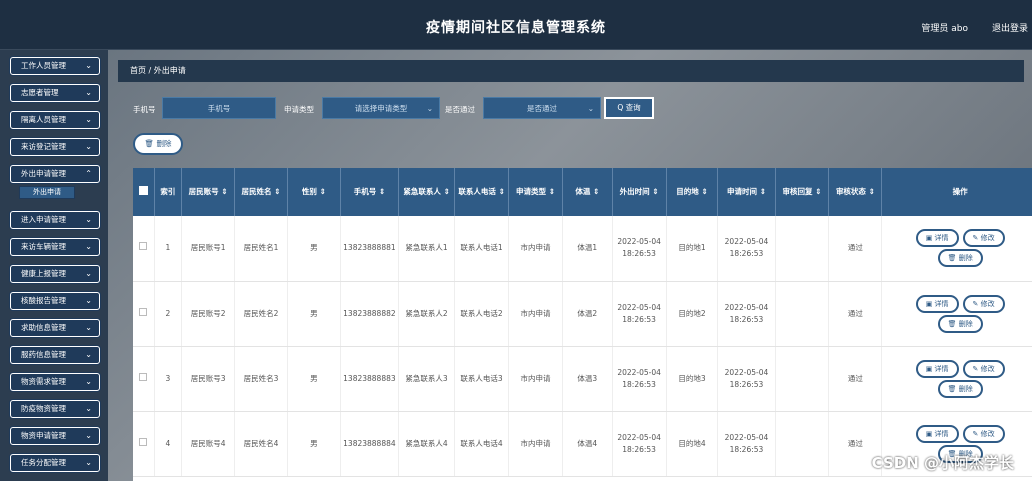 The height and width of the screenshot is (481, 1032). I want to click on sidebar-item-label: 健康上报管理, so click(43, 273).